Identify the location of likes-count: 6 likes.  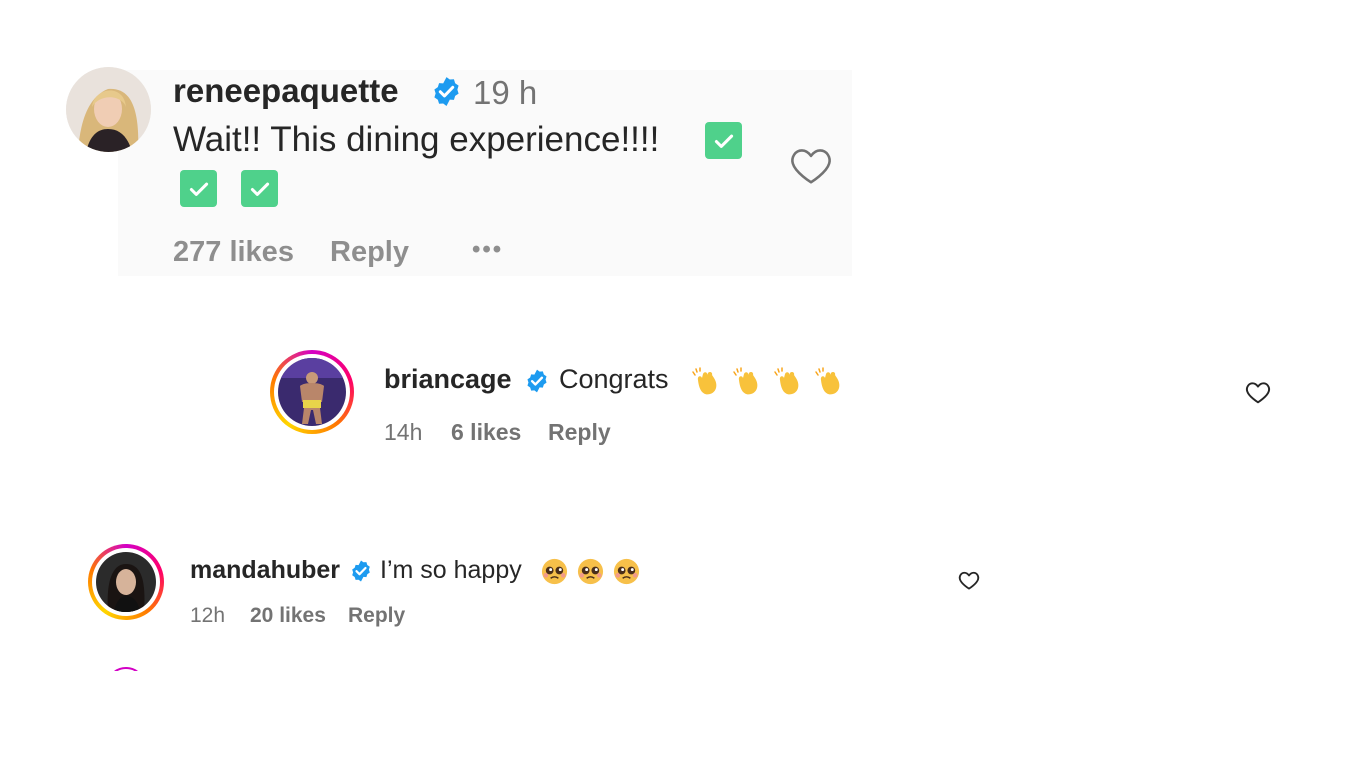
(486, 432).